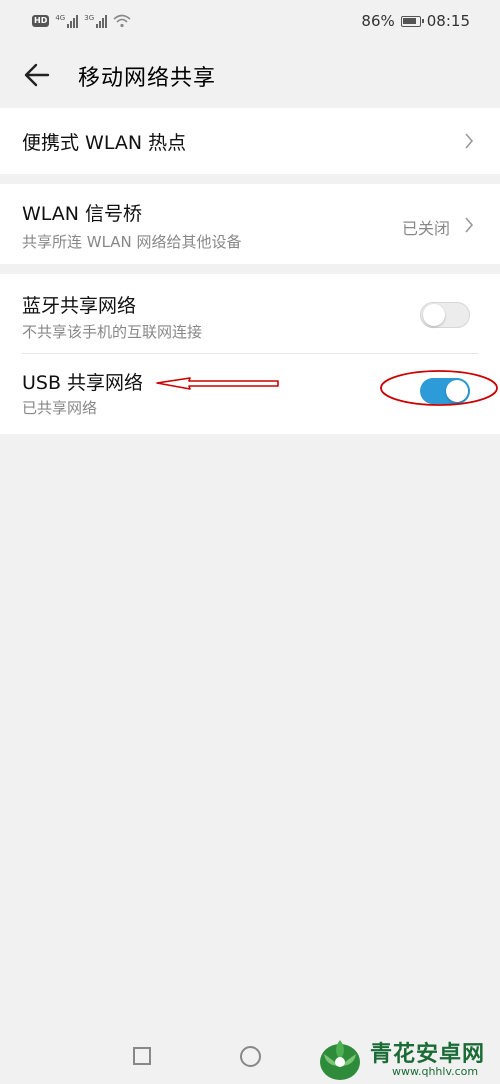  What do you see at coordinates (81, 21) in the screenshot?
I see `status-icons-left: HD 4G 3G` at bounding box center [81, 21].